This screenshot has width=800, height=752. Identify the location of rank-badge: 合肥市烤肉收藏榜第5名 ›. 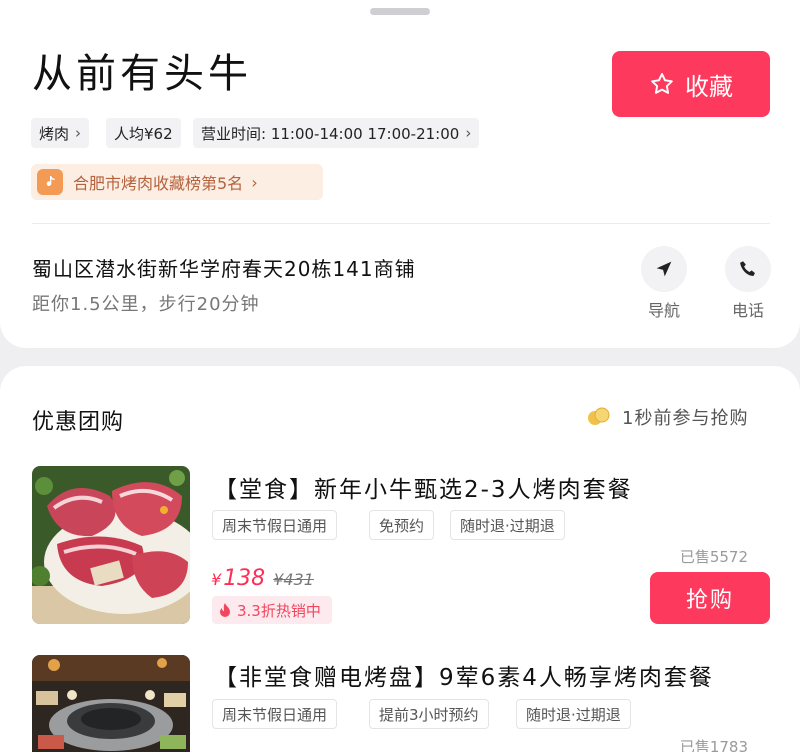
(177, 182).